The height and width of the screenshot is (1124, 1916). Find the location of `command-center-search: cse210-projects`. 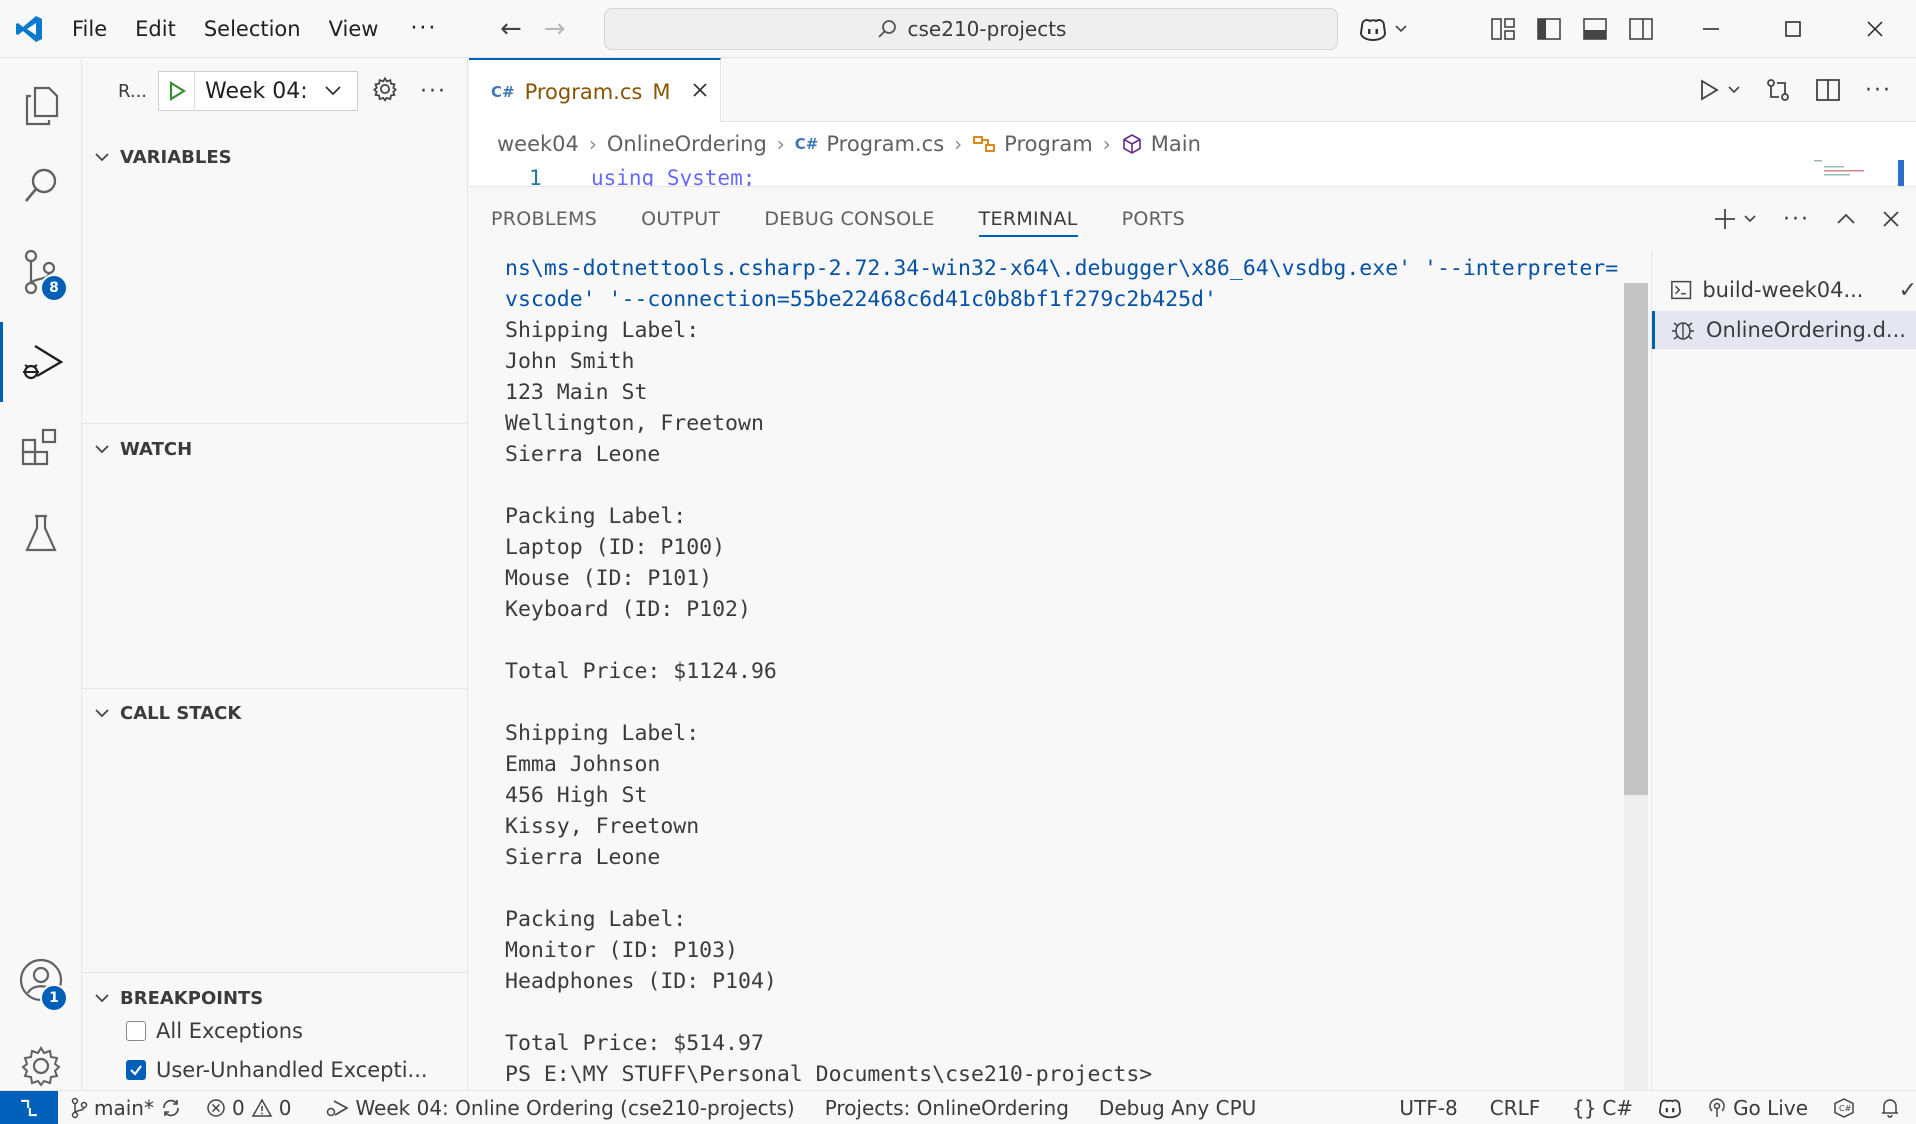

command-center-search: cse210-projects is located at coordinates (971, 29).